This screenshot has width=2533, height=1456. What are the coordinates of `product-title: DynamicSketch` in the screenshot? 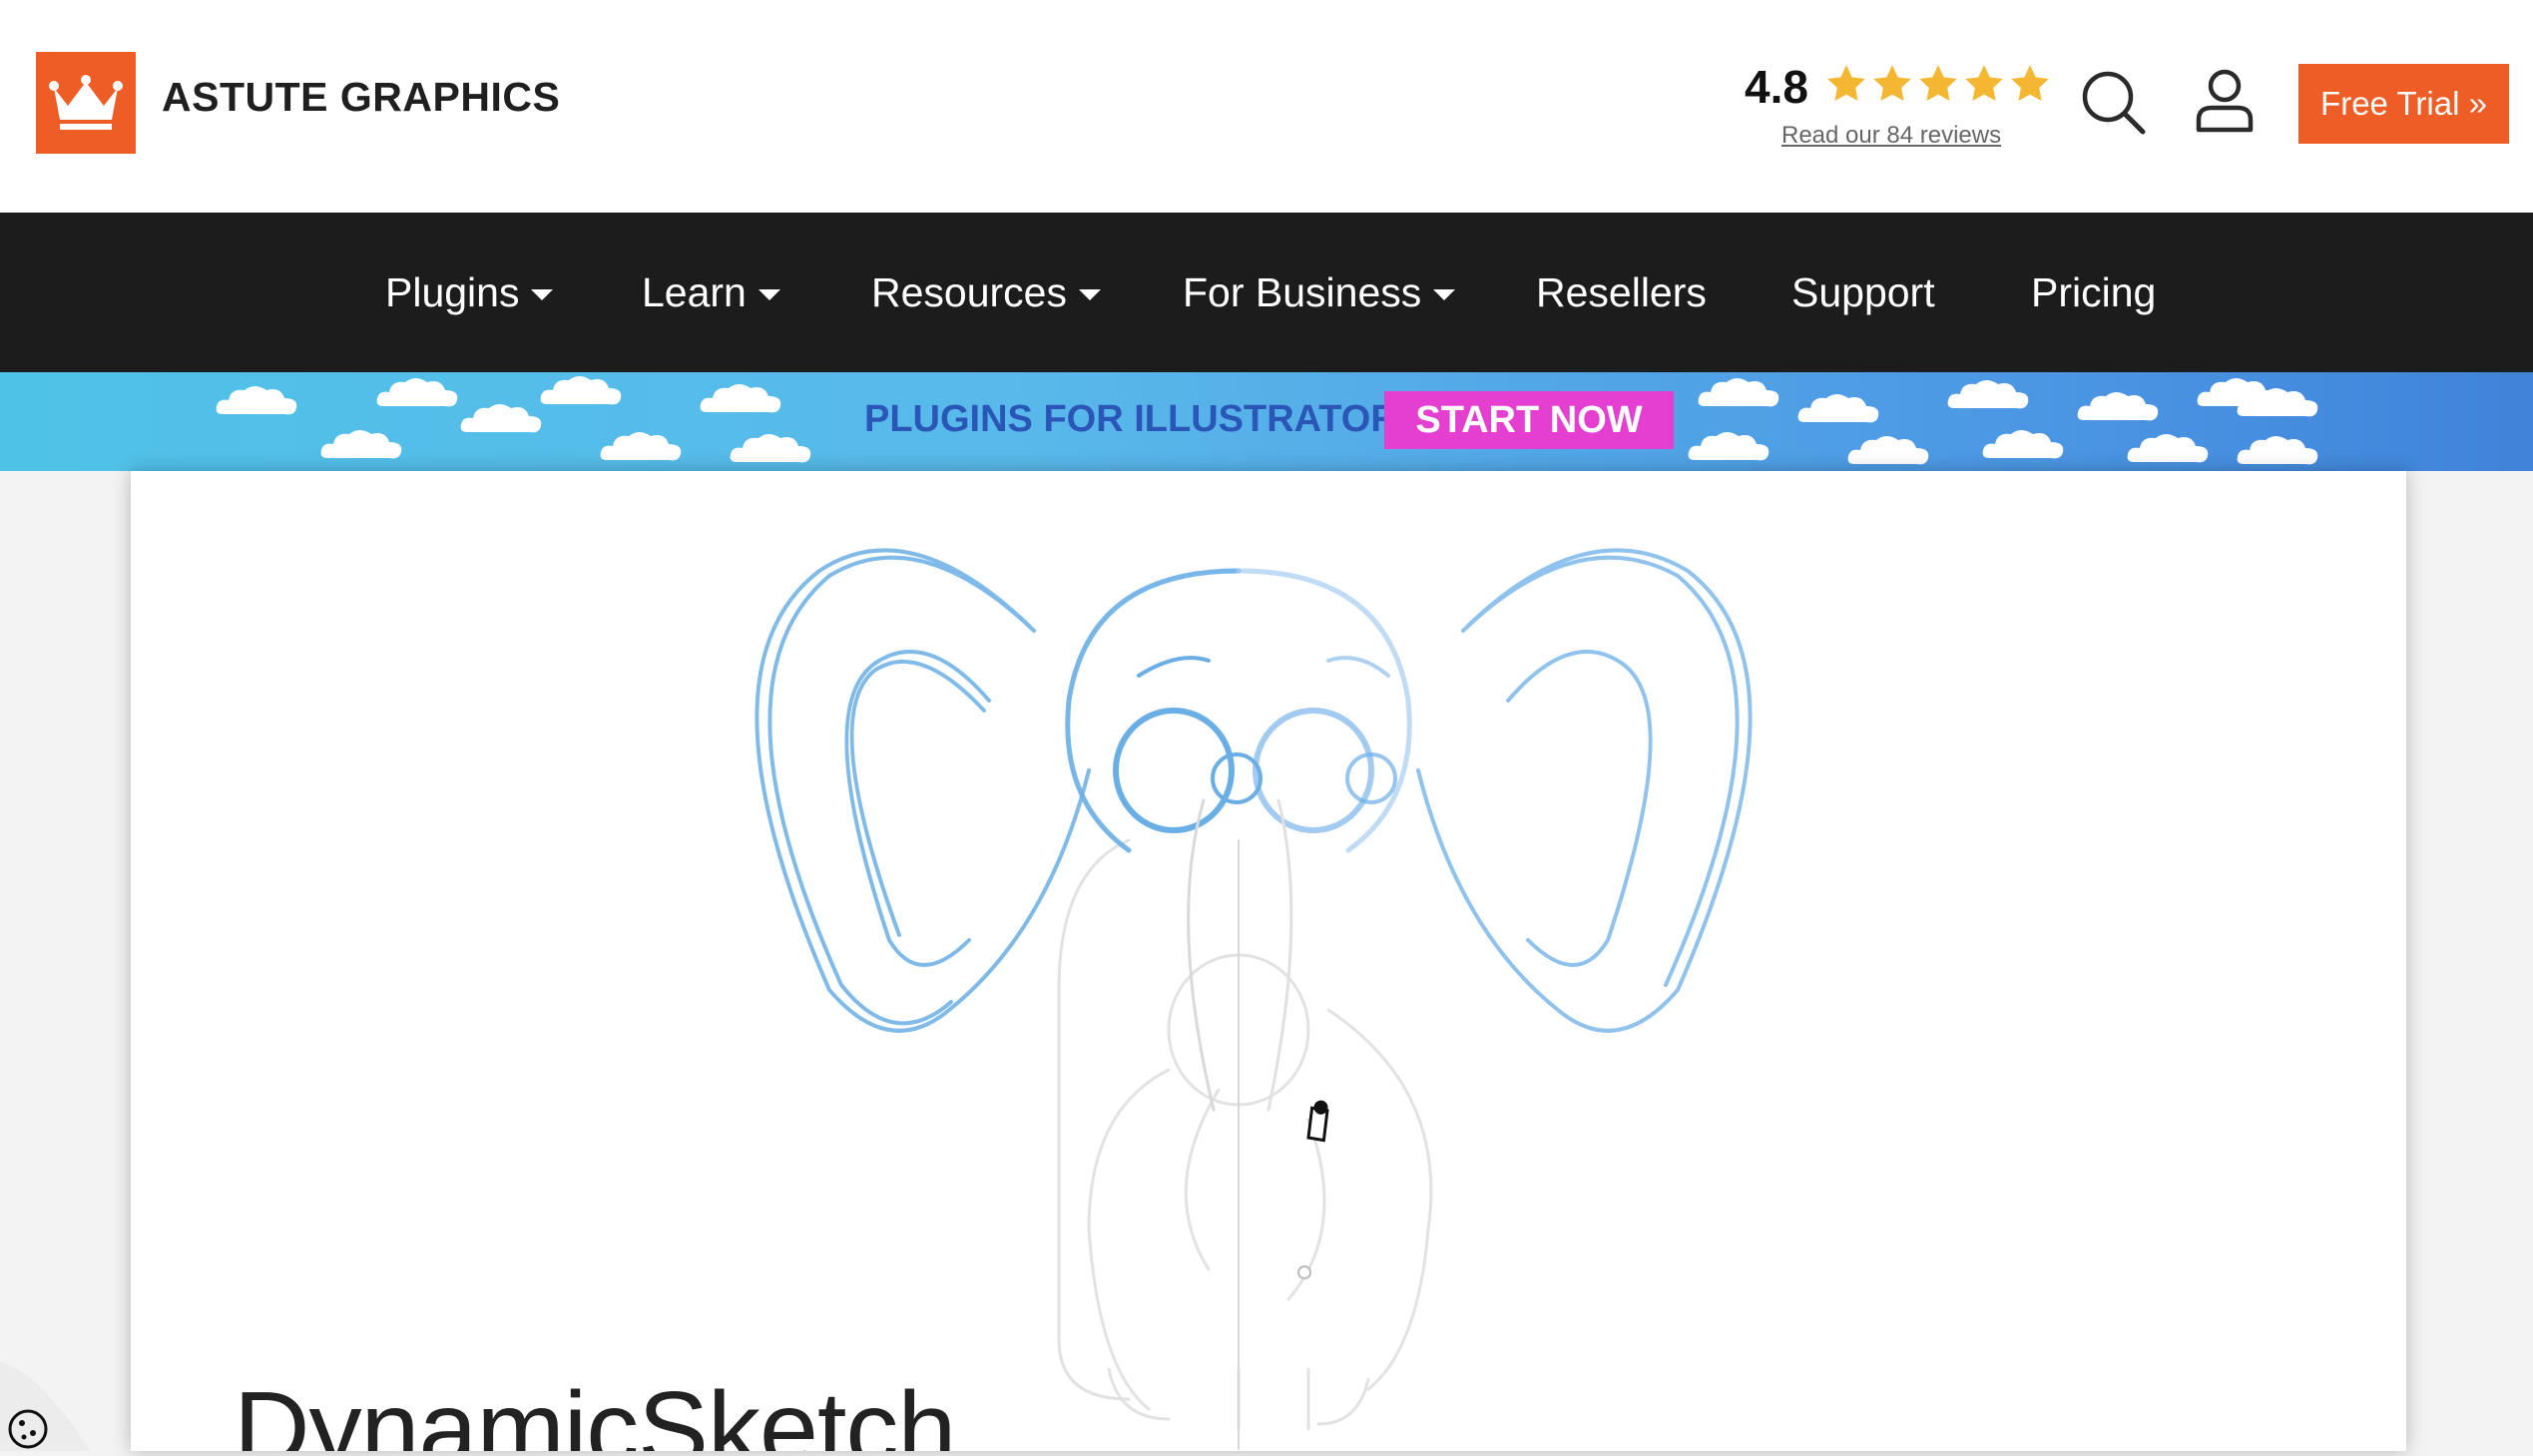 It's located at (595, 1410).